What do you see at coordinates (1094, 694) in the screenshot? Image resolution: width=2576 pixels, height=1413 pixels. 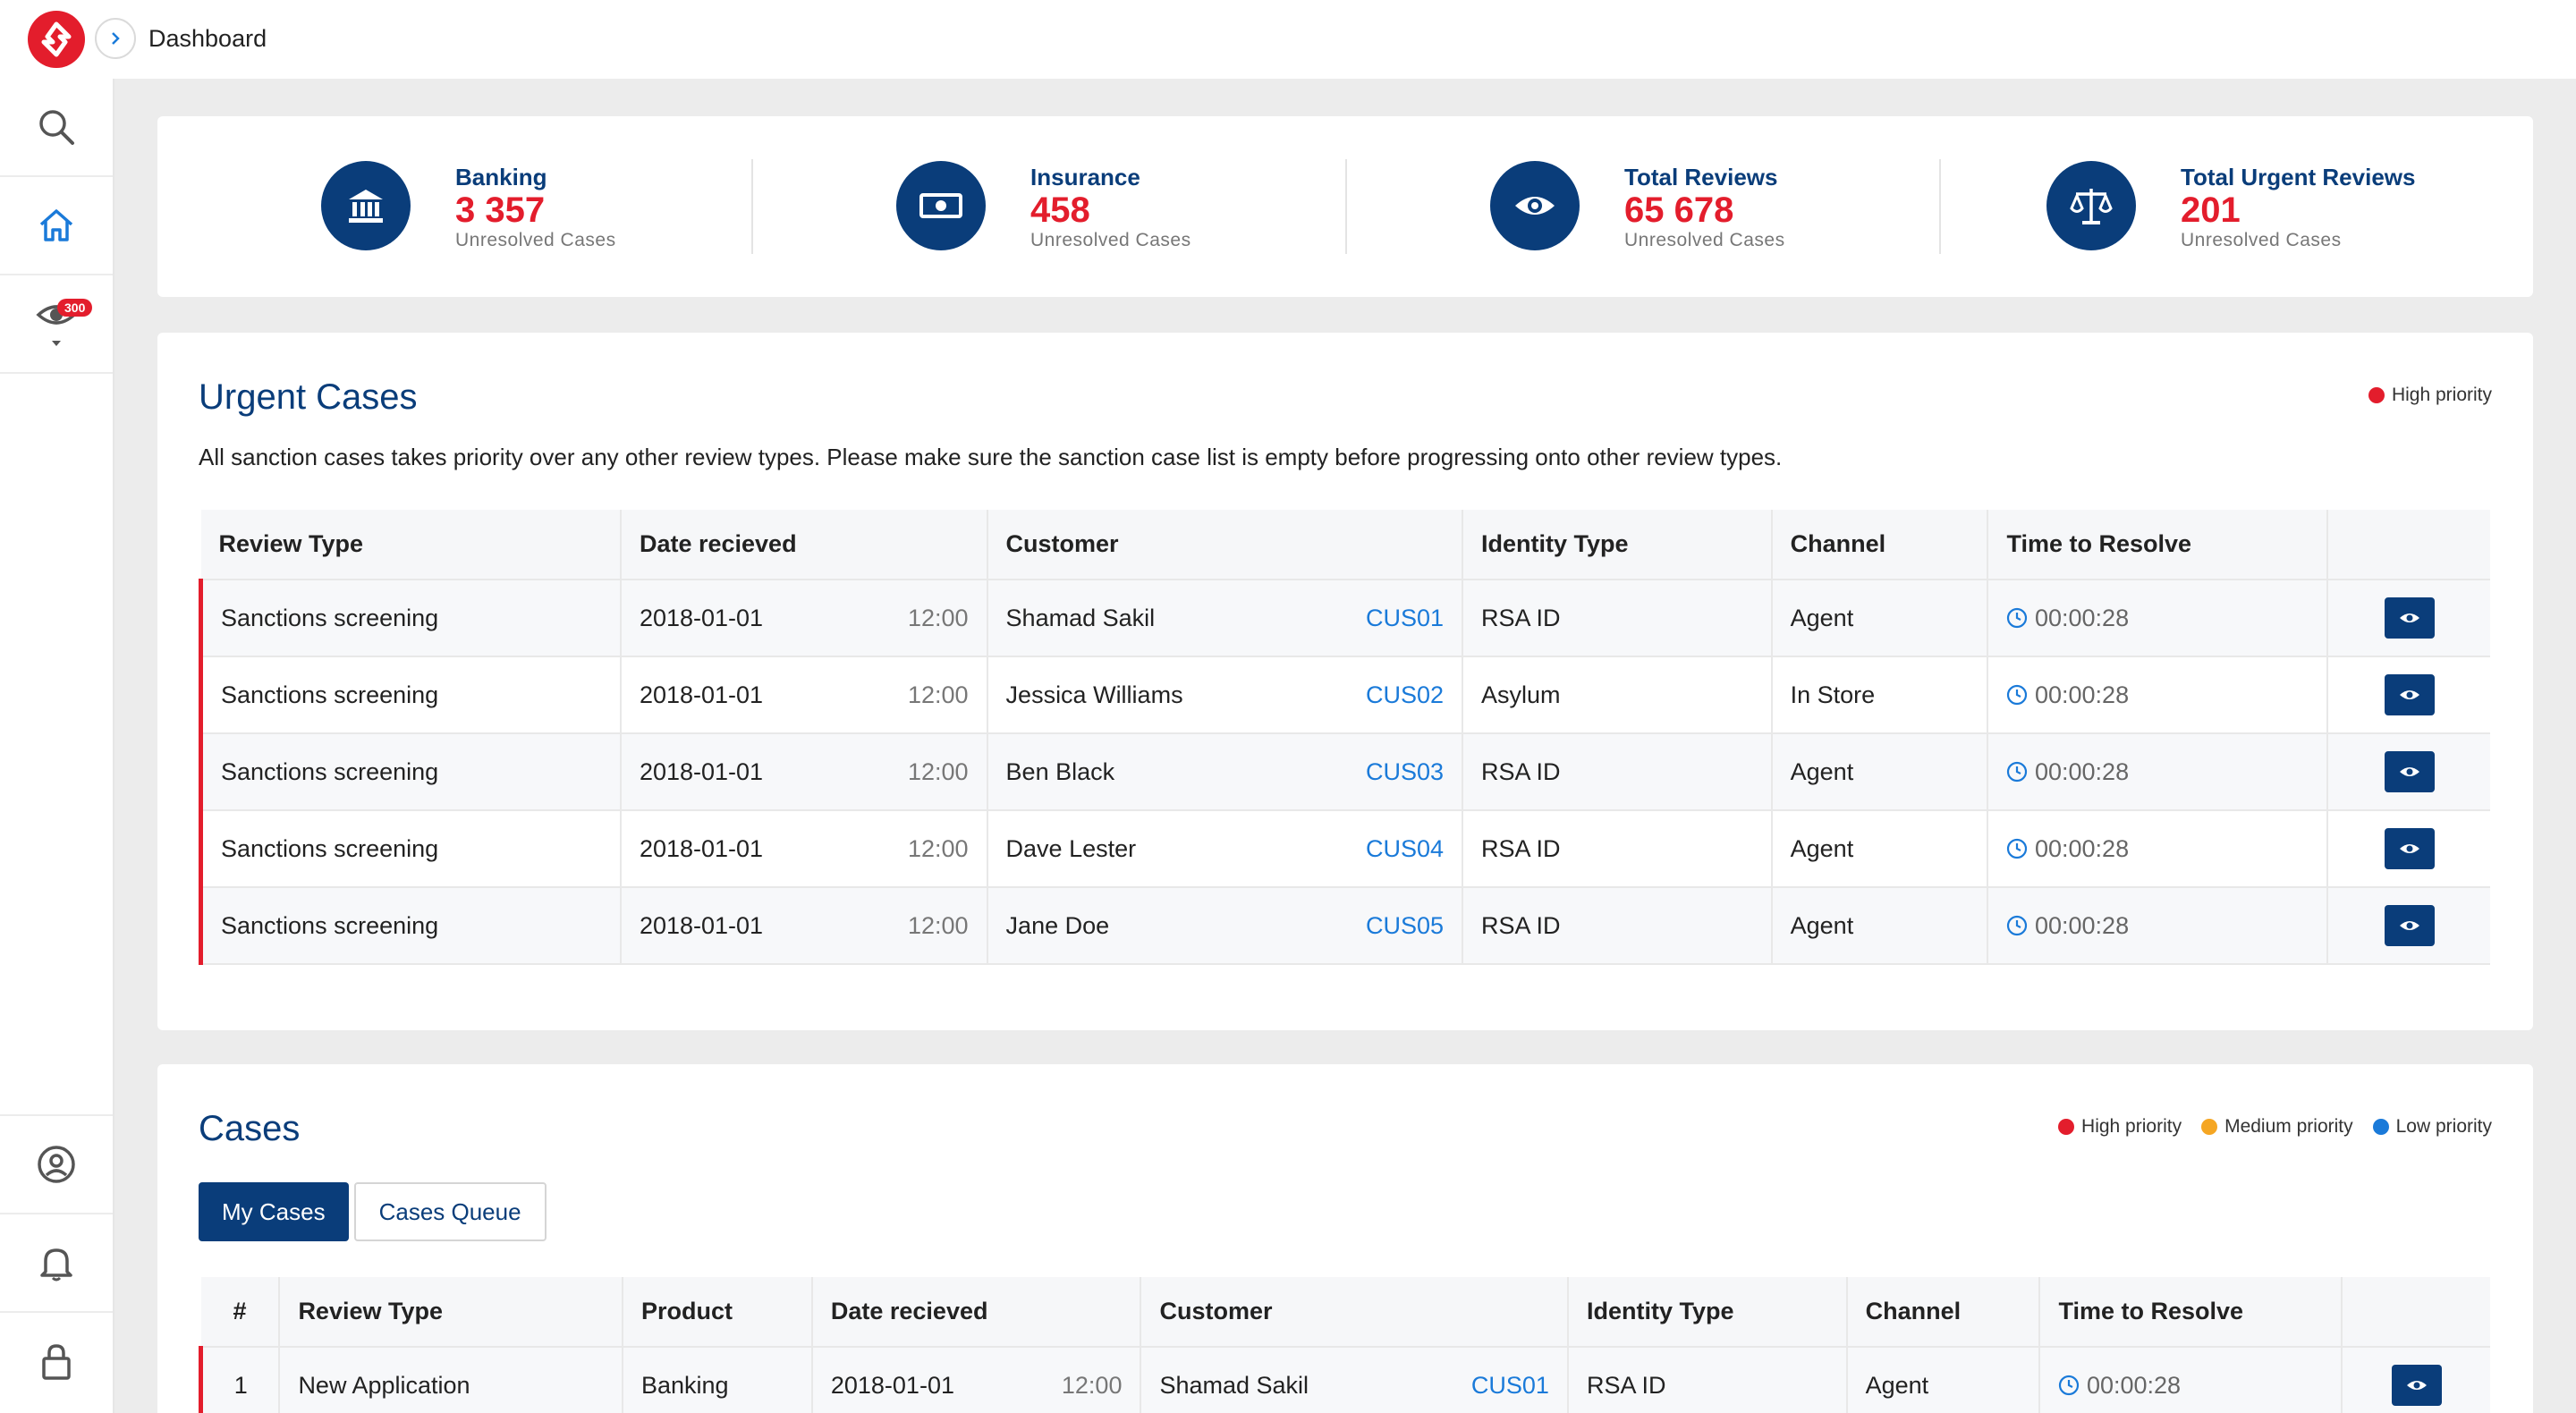 I see `customer-name: Jessica Williams` at bounding box center [1094, 694].